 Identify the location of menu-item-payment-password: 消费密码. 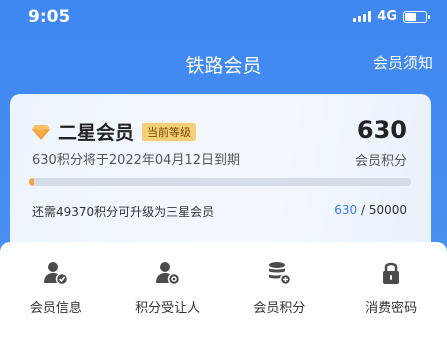
(391, 289).